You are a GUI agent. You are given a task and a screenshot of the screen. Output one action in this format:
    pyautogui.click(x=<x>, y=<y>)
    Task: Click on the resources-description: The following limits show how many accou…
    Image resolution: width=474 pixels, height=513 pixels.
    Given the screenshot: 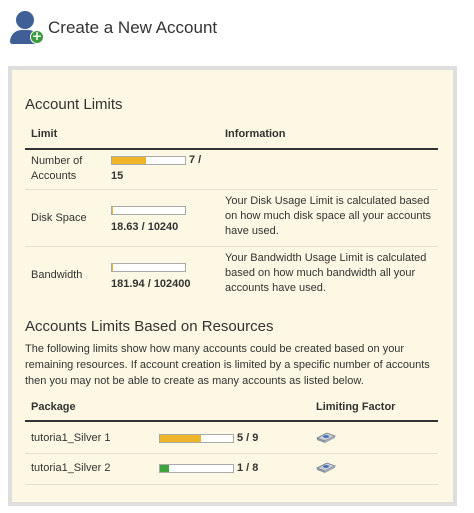 What is the action you would take?
    pyautogui.click(x=227, y=365)
    